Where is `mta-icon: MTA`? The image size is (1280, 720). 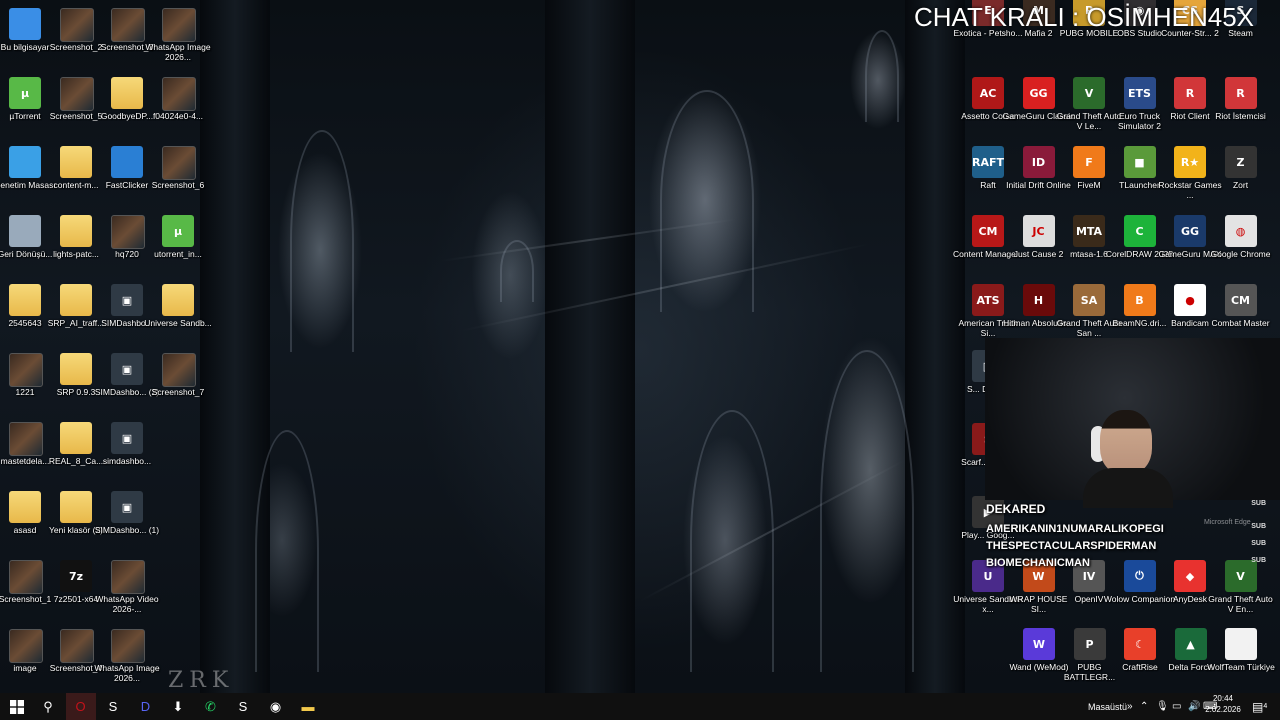 mta-icon: MTA is located at coordinates (1089, 231).